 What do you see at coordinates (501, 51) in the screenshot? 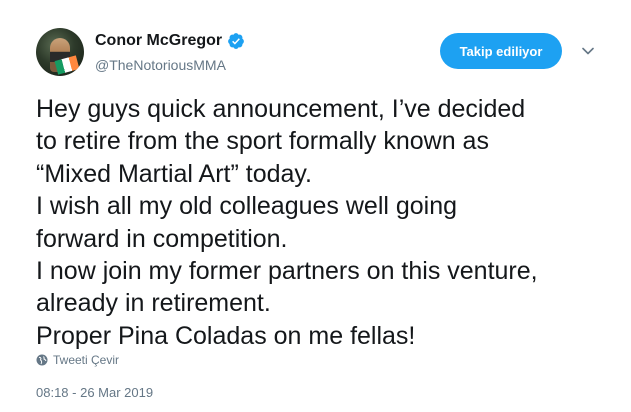
I see `following-button: Takip ediliyor` at bounding box center [501, 51].